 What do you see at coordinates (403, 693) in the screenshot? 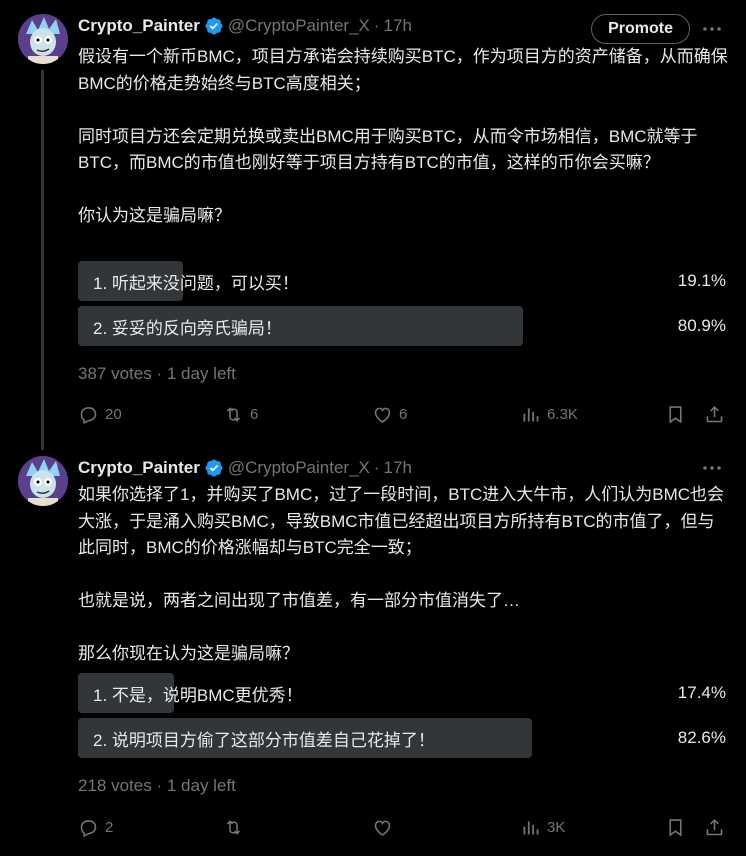
I see `poll-option: 1. 不是，说明BMC更优秀！ 17.4%` at bounding box center [403, 693].